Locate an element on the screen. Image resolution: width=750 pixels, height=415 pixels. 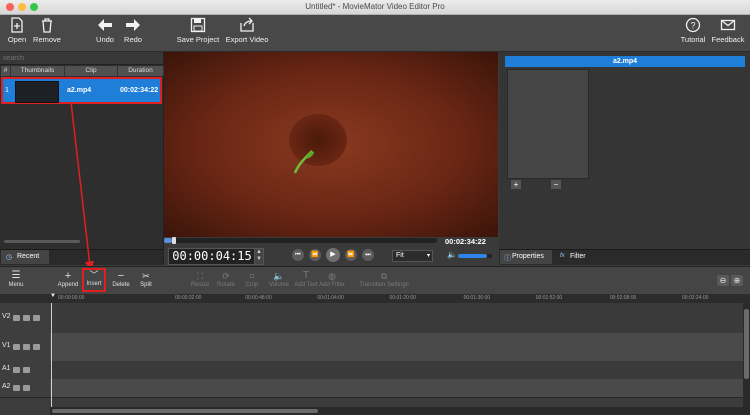
scissors-icon: ✂ is located at coordinates (146, 276).